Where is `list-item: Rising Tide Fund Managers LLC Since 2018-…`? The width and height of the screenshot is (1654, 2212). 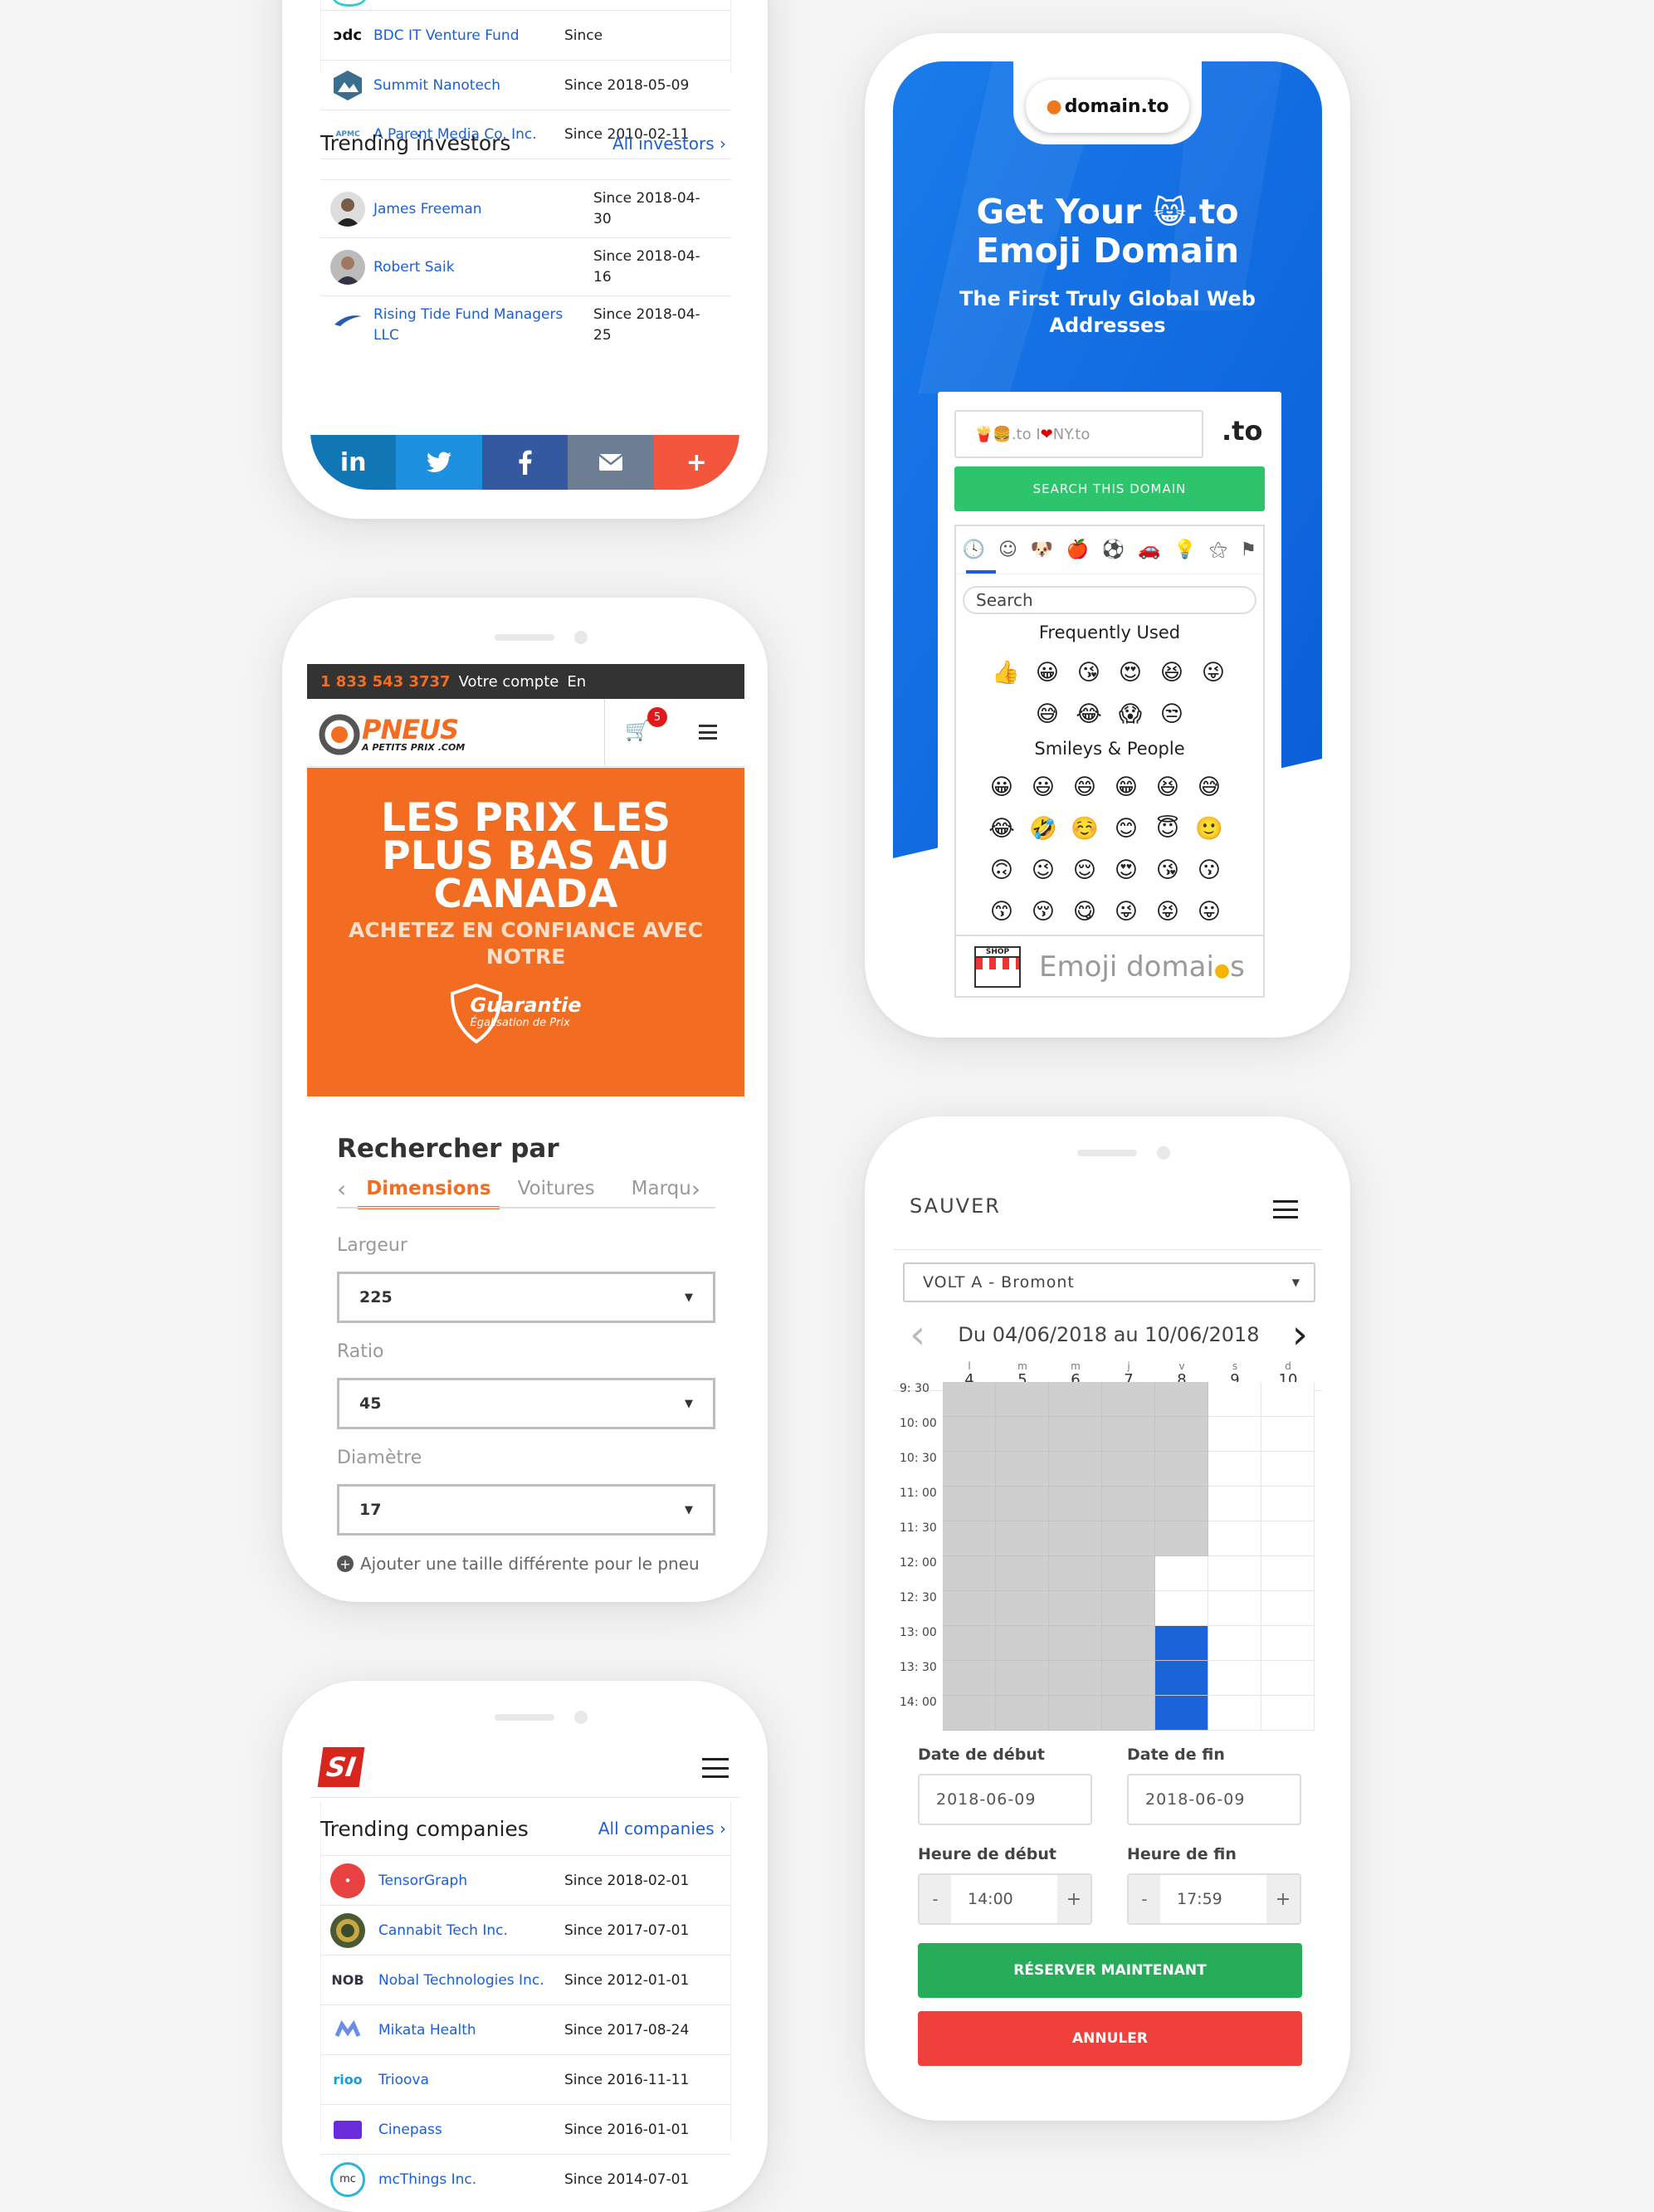 list-item: Rising Tide Fund Managers LLC Since 2018-… is located at coordinates (525, 324).